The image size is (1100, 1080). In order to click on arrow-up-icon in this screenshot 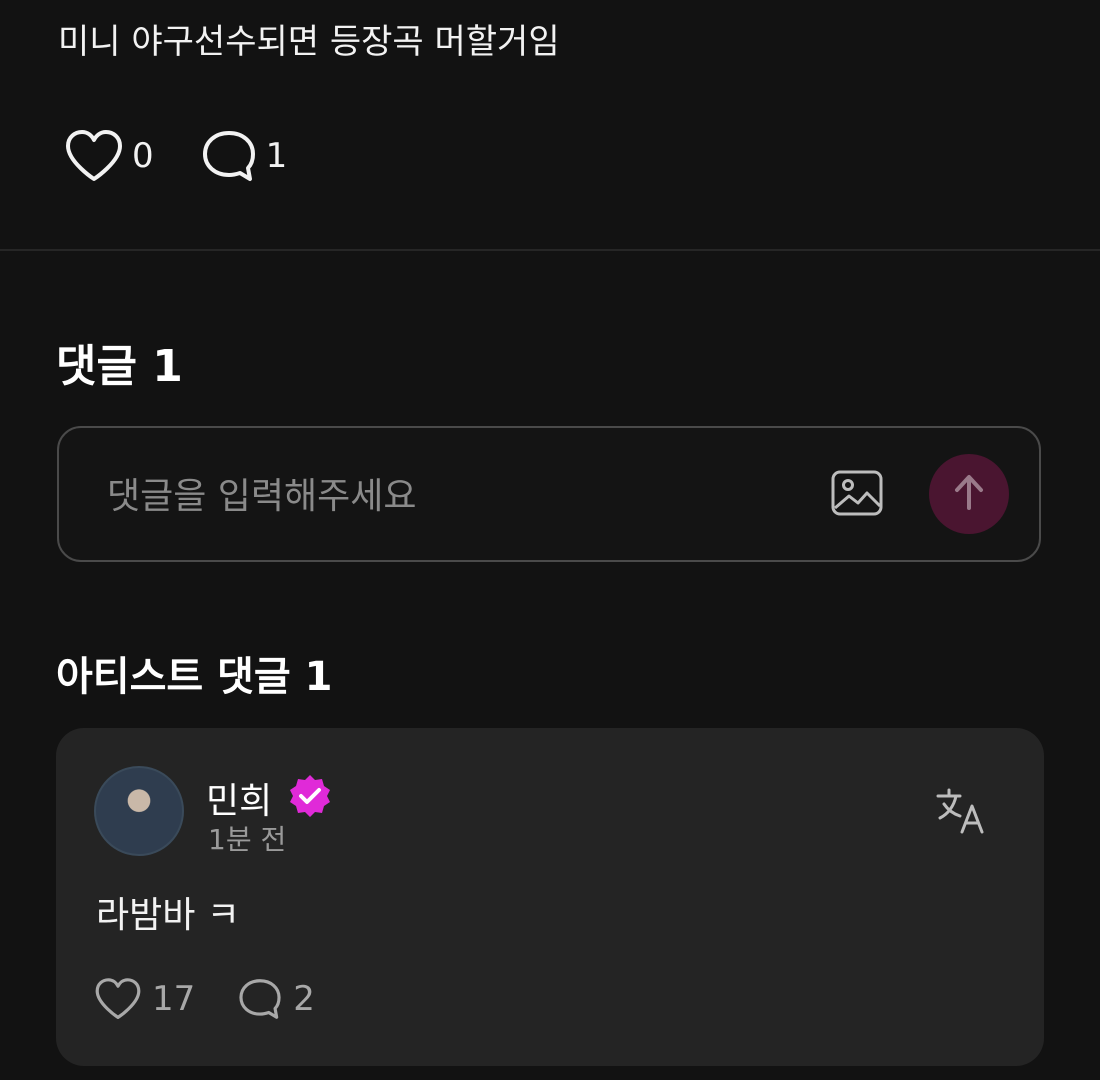, I will do `click(969, 494)`.